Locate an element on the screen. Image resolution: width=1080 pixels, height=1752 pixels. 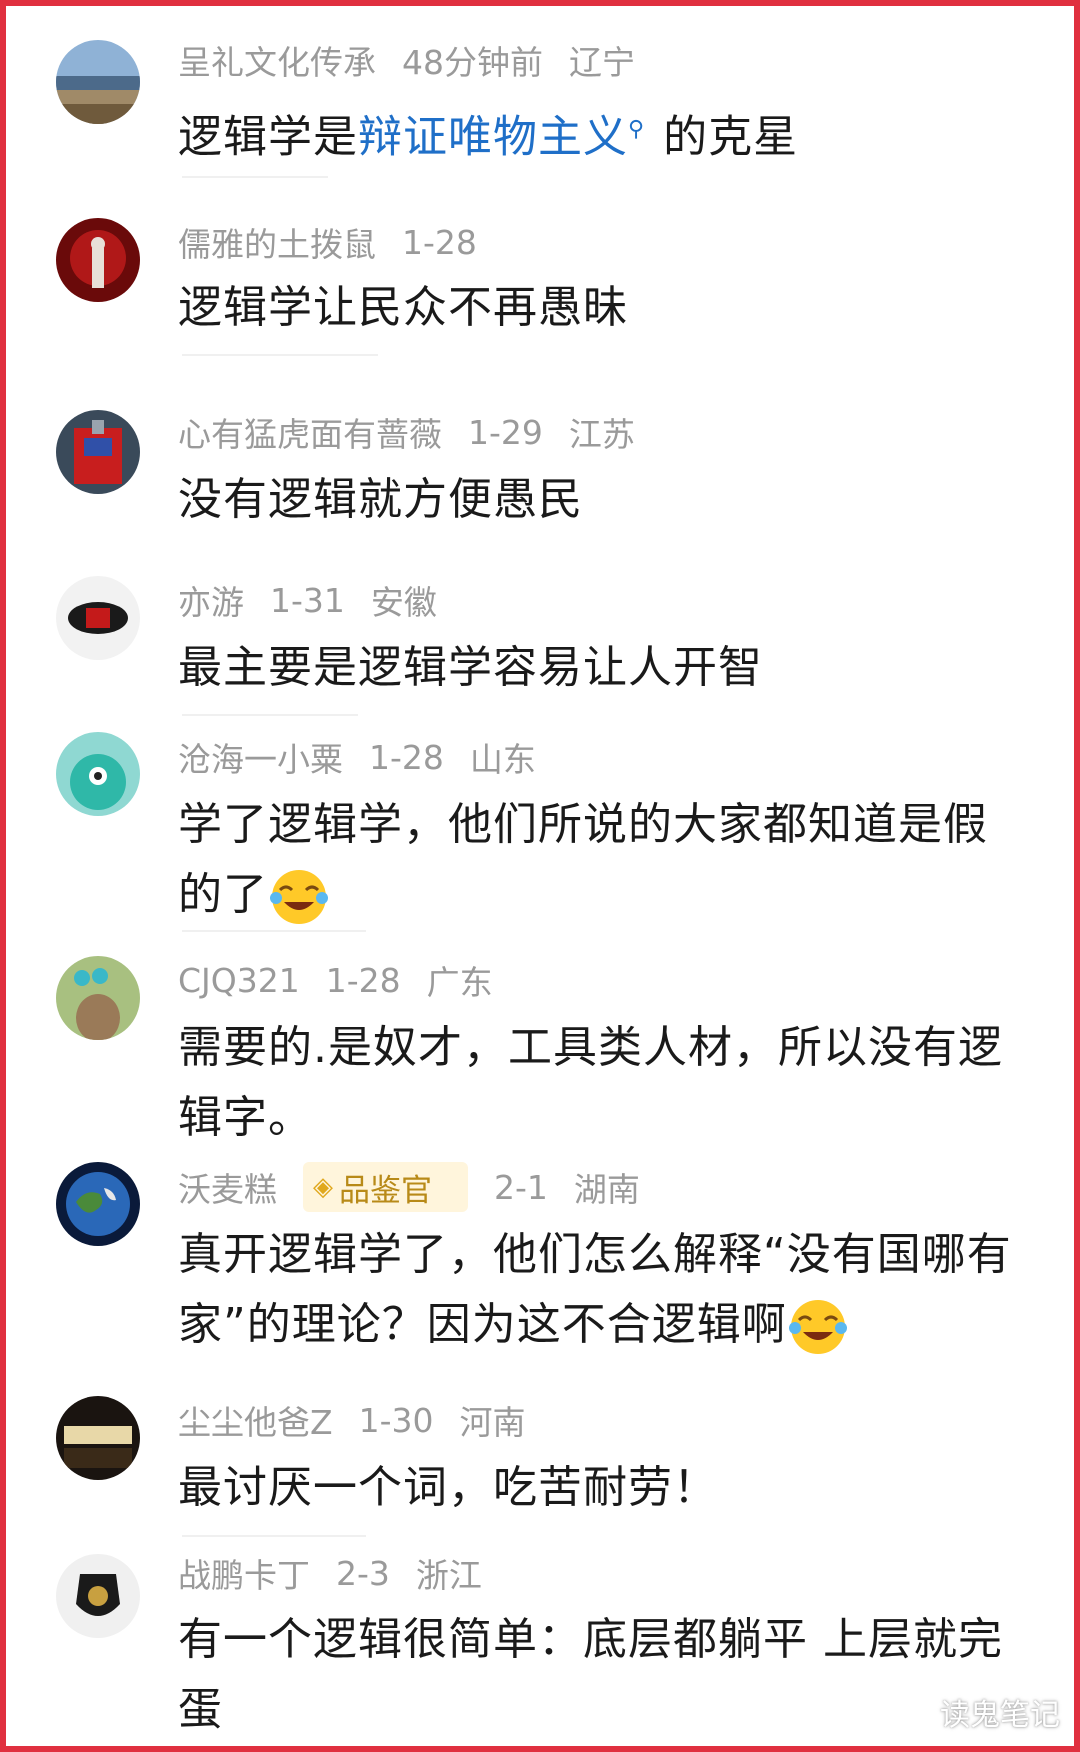
comment-meta: CJQ321 1-28 广东 is located at coordinates (348, 980).